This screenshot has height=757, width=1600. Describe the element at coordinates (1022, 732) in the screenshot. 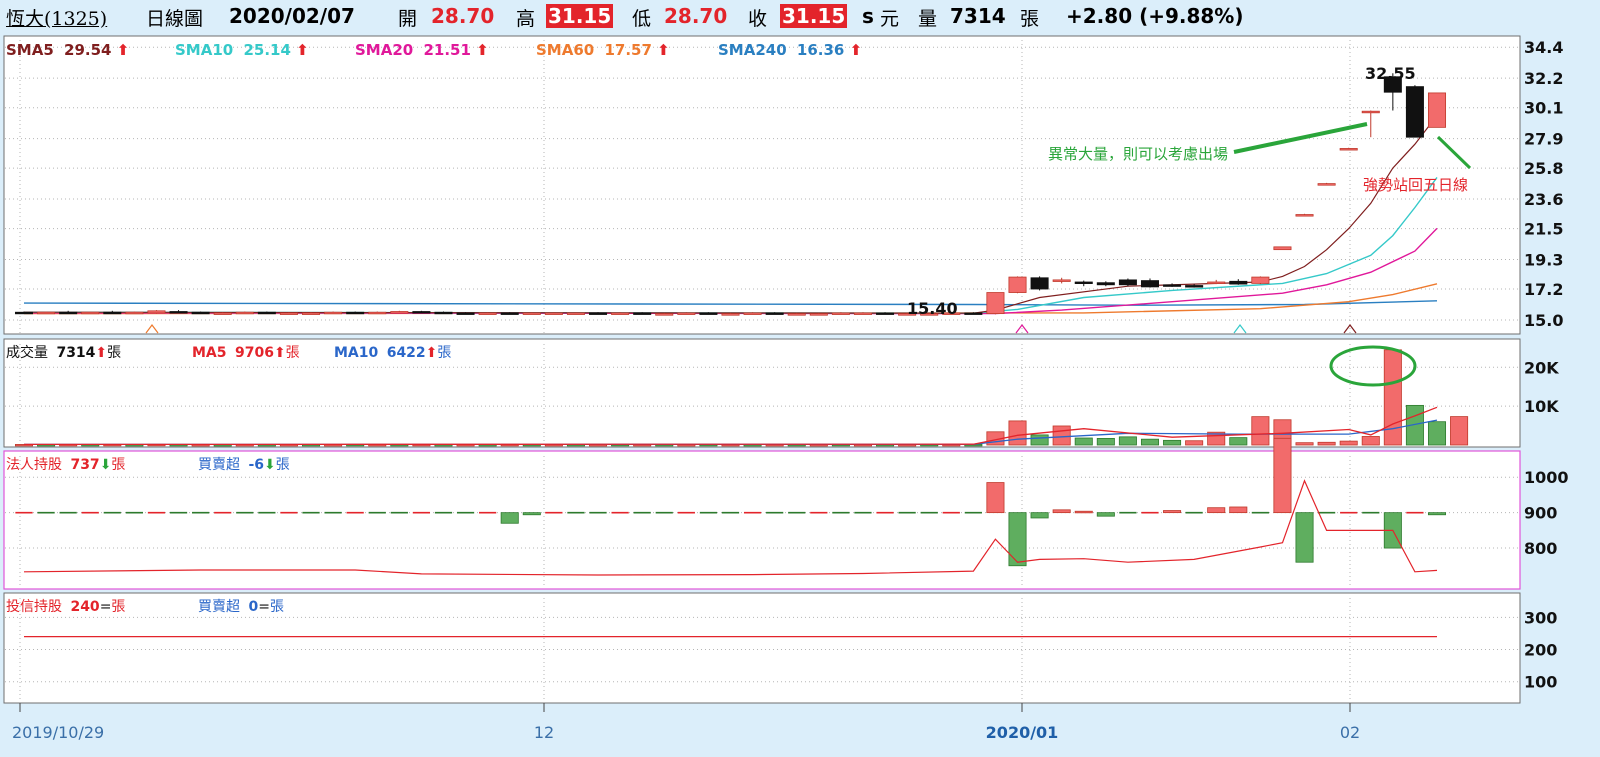

I see `x-tick-label: 2020/01` at that location.